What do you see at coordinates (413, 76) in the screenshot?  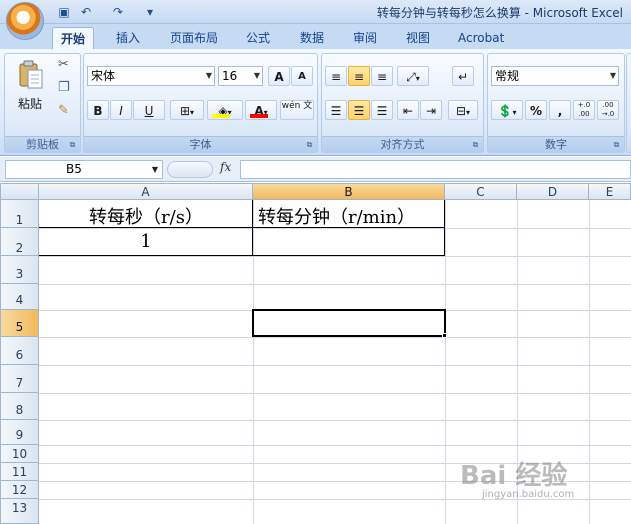 I see `orientation-button: ⤢▾` at bounding box center [413, 76].